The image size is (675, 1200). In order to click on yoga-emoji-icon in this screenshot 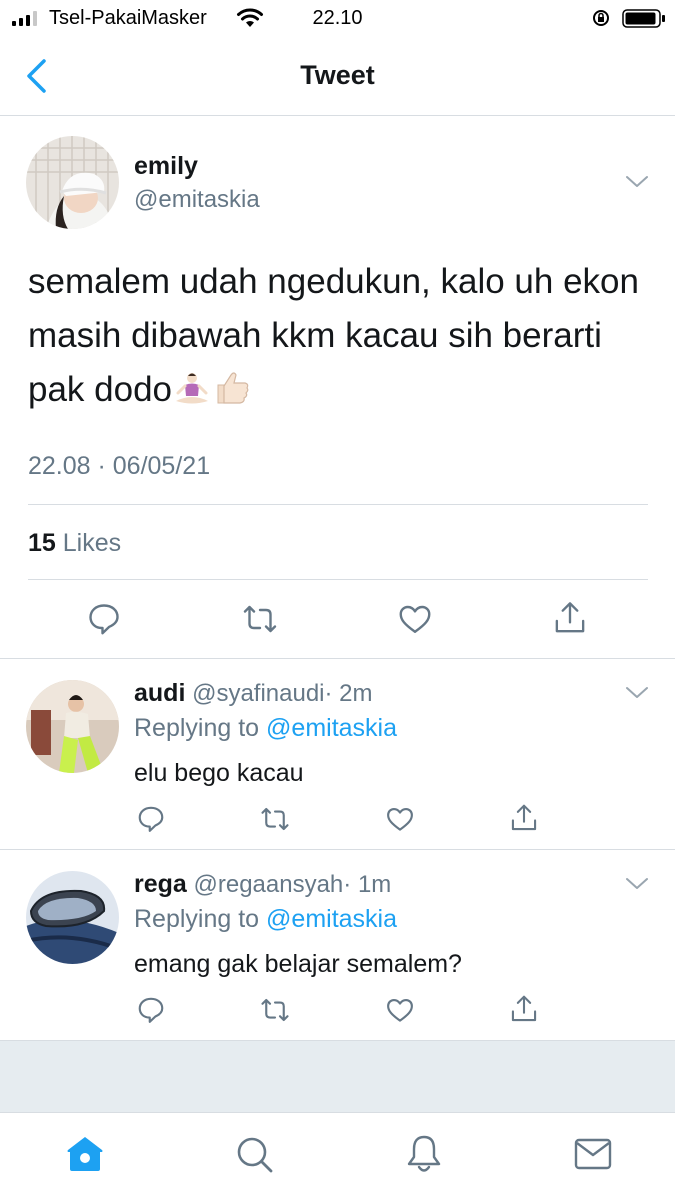, I will do `click(192, 396)`.